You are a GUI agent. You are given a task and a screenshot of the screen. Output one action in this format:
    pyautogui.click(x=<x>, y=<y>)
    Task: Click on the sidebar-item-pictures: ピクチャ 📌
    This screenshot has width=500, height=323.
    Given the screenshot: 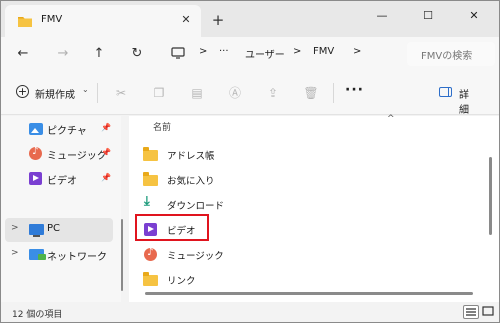 What is the action you would take?
    pyautogui.click(x=59, y=129)
    